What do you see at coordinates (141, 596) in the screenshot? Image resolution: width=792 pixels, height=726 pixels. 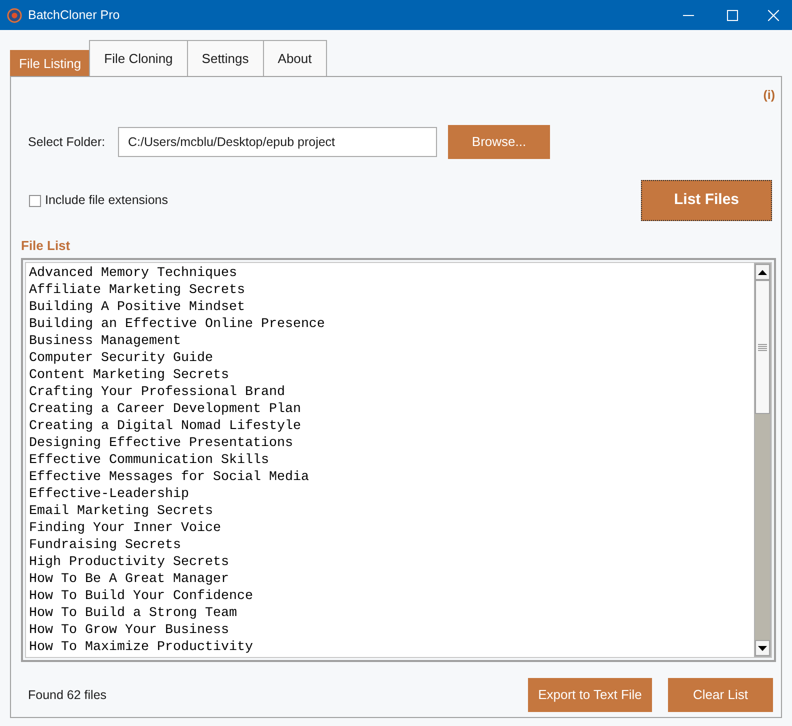 I see `file-name-line: How To Build Your Confidence` at bounding box center [141, 596].